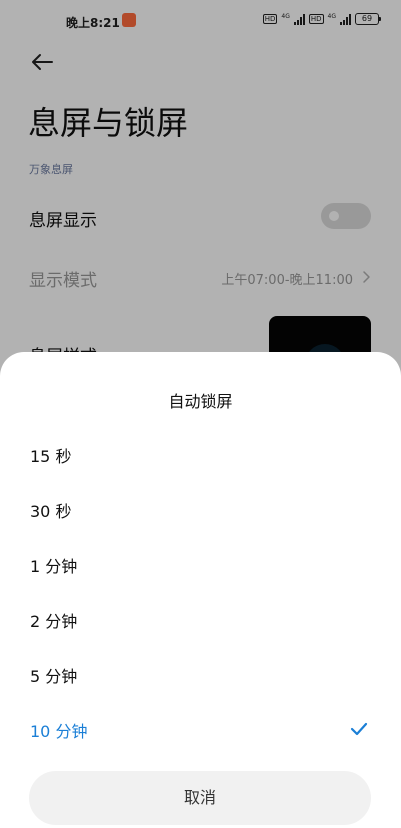 The image size is (401, 828). Describe the element at coordinates (54, 621) in the screenshot. I see `option-label: 2 分钟` at that location.